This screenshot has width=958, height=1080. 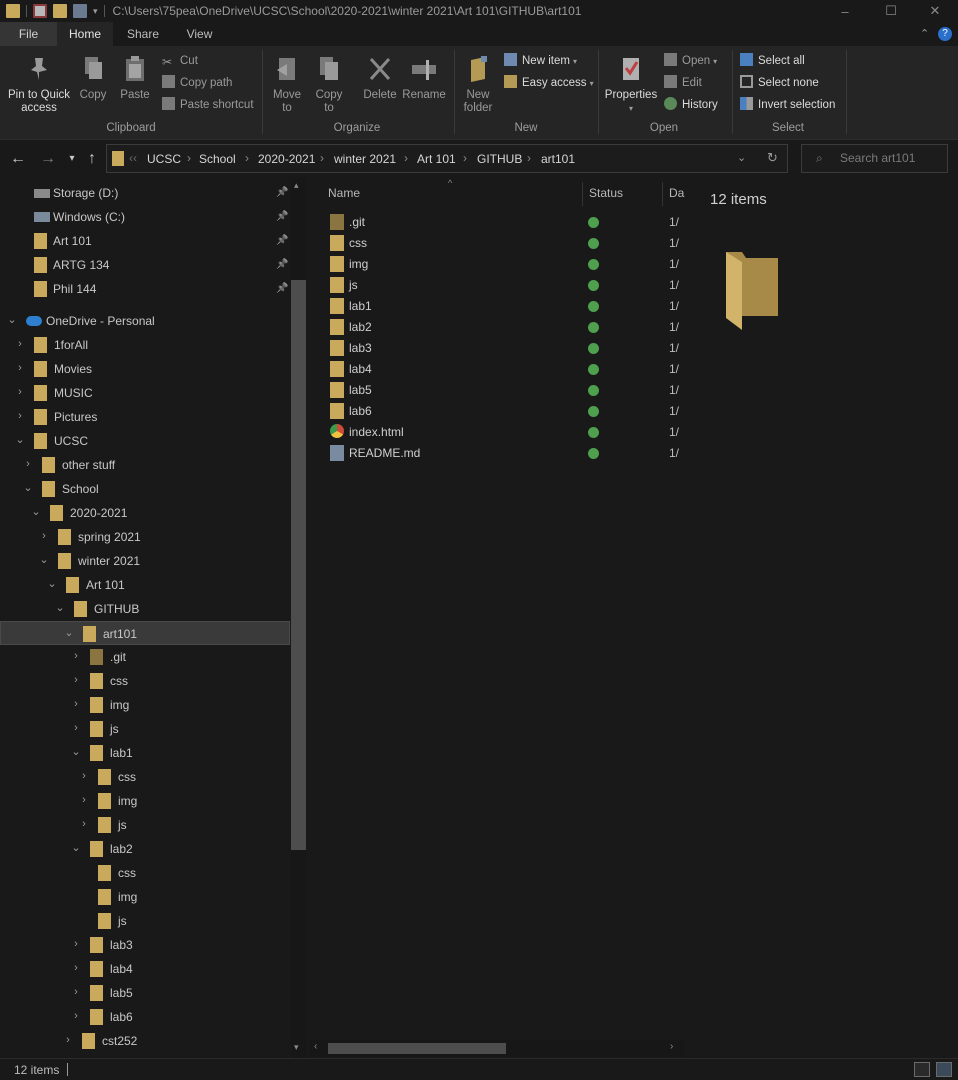 What do you see at coordinates (329, 84) in the screenshot?
I see `copy-to-button: Copy to` at bounding box center [329, 84].